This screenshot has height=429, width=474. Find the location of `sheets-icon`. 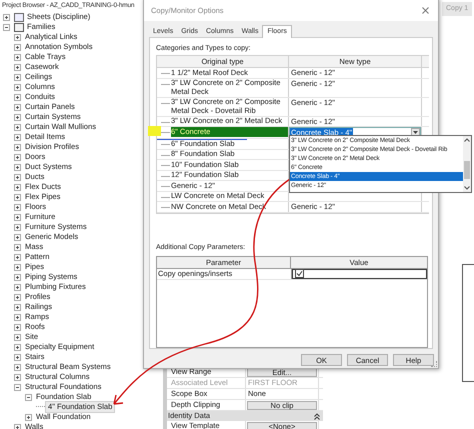

sheets-icon is located at coordinates (19, 17).